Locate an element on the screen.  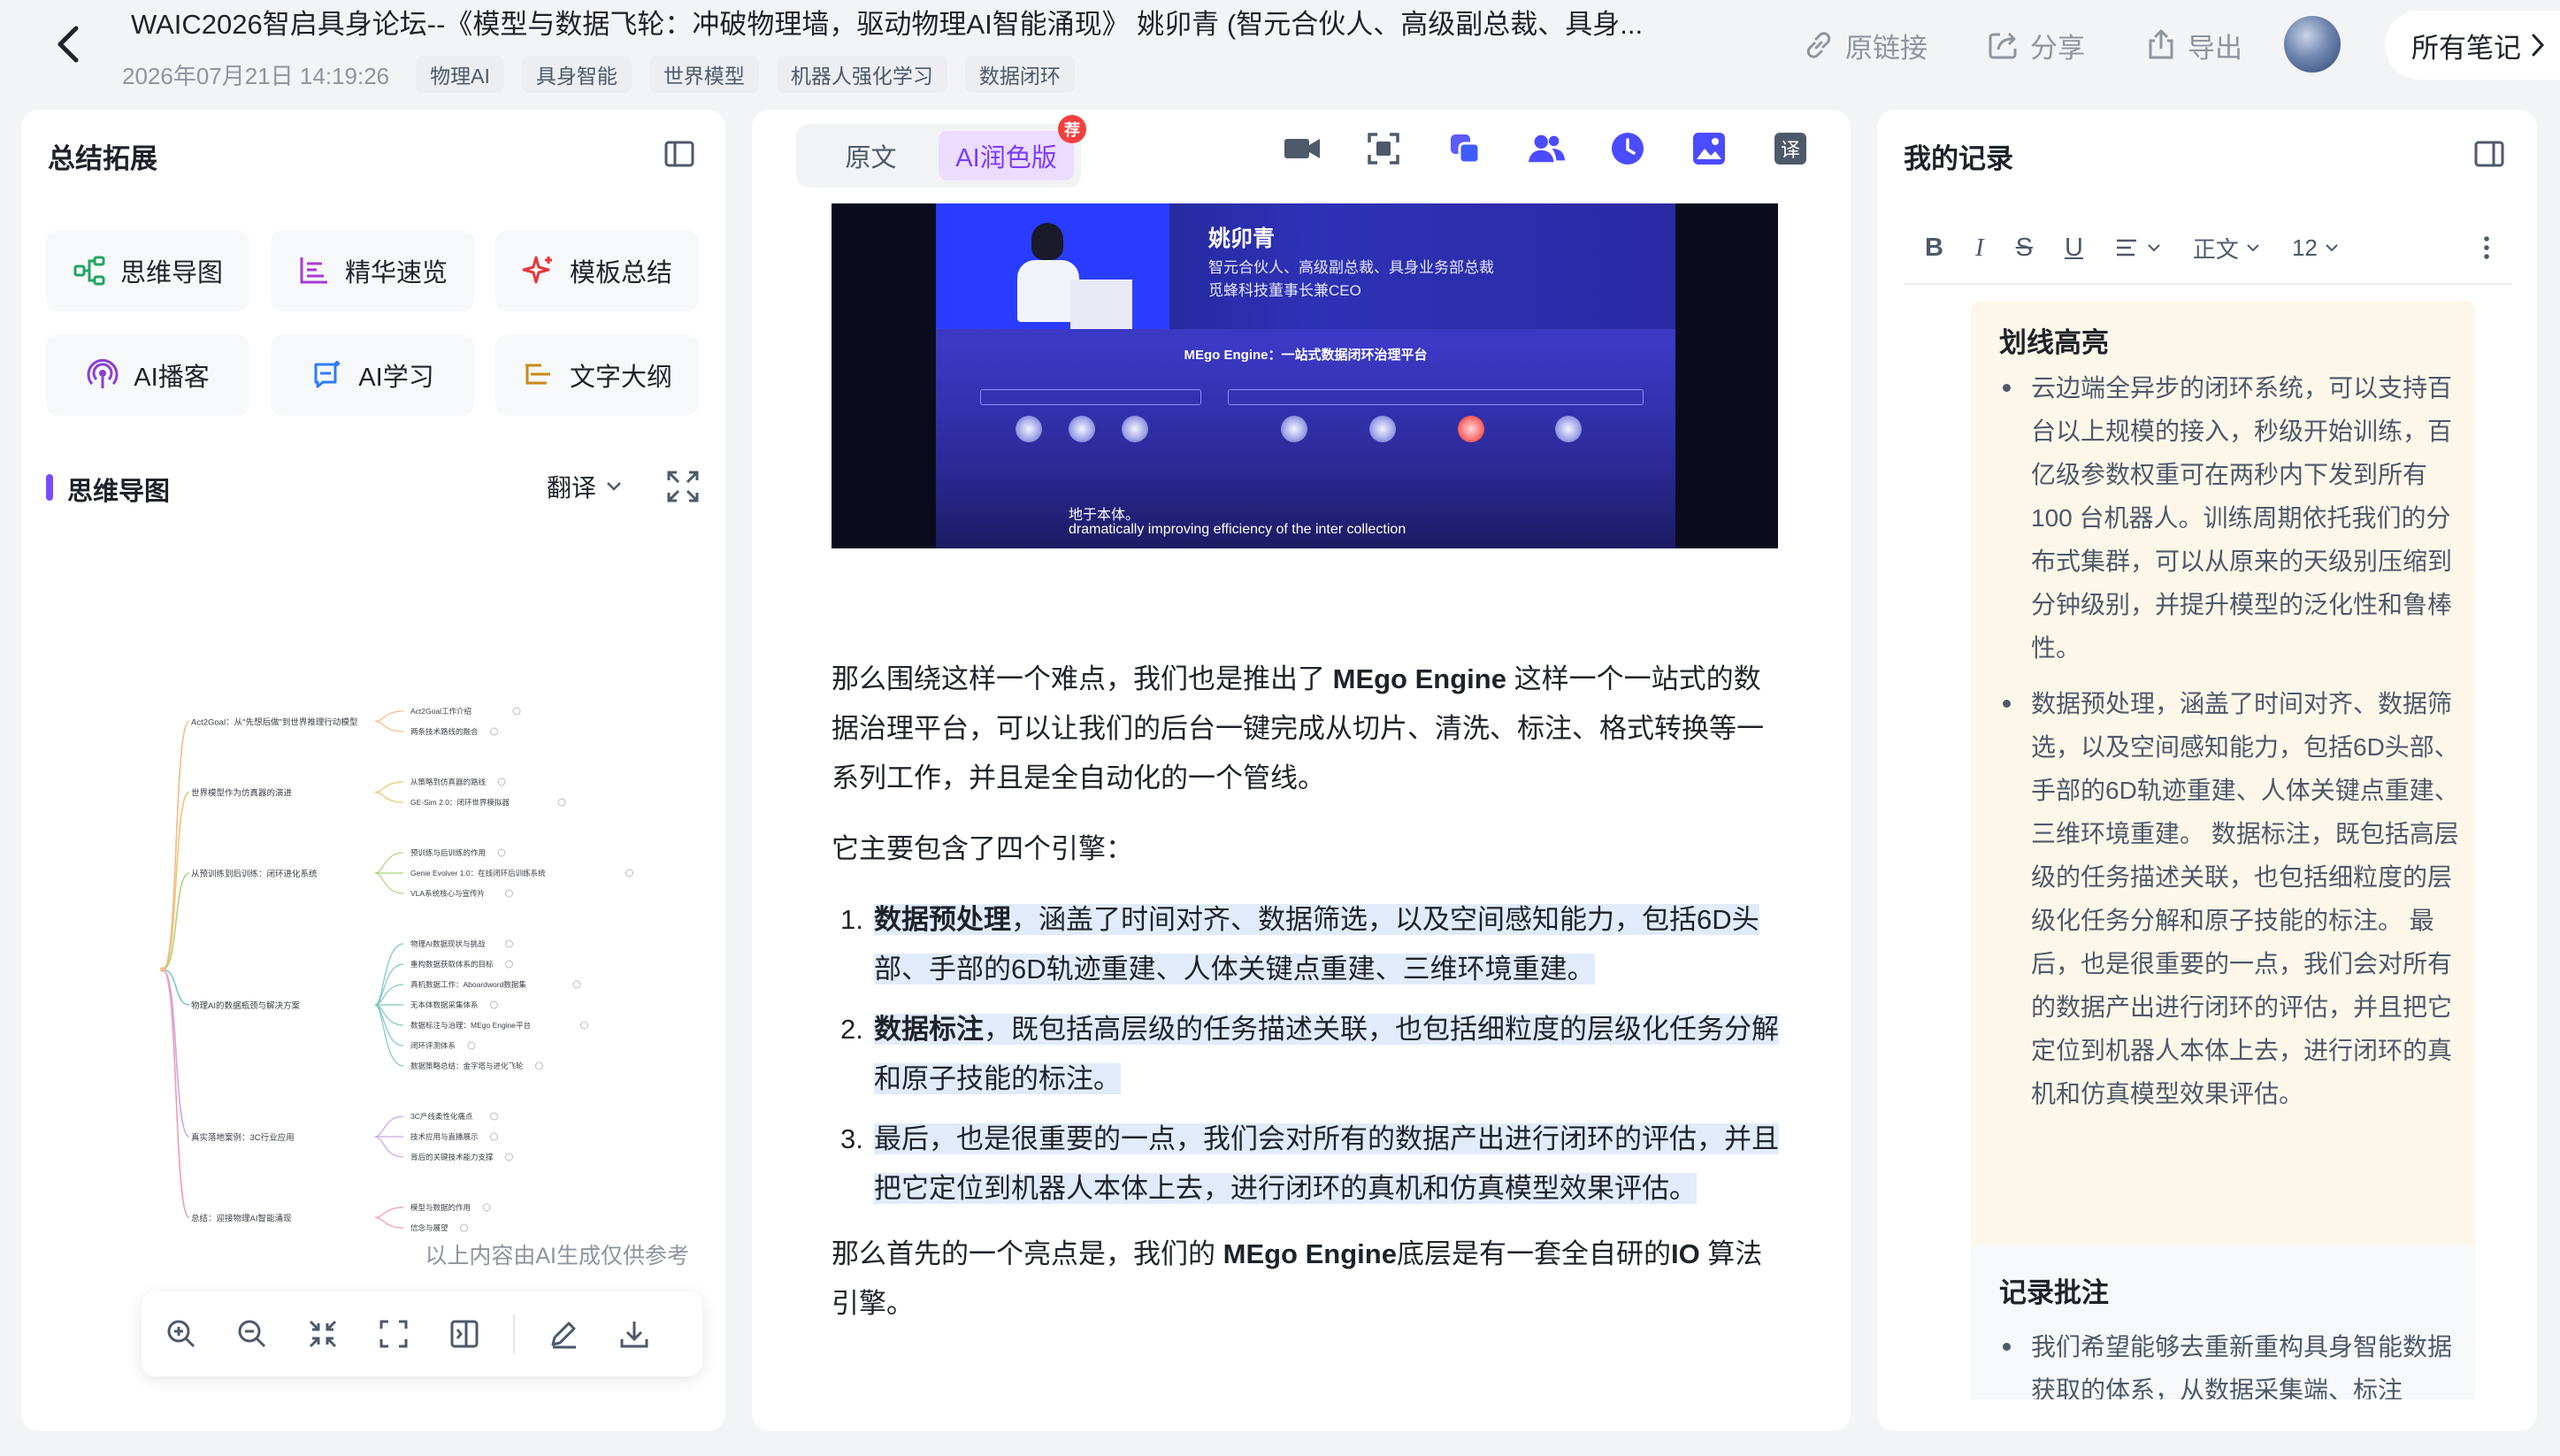
tag: 机器人强化学习 is located at coordinates (861, 74).